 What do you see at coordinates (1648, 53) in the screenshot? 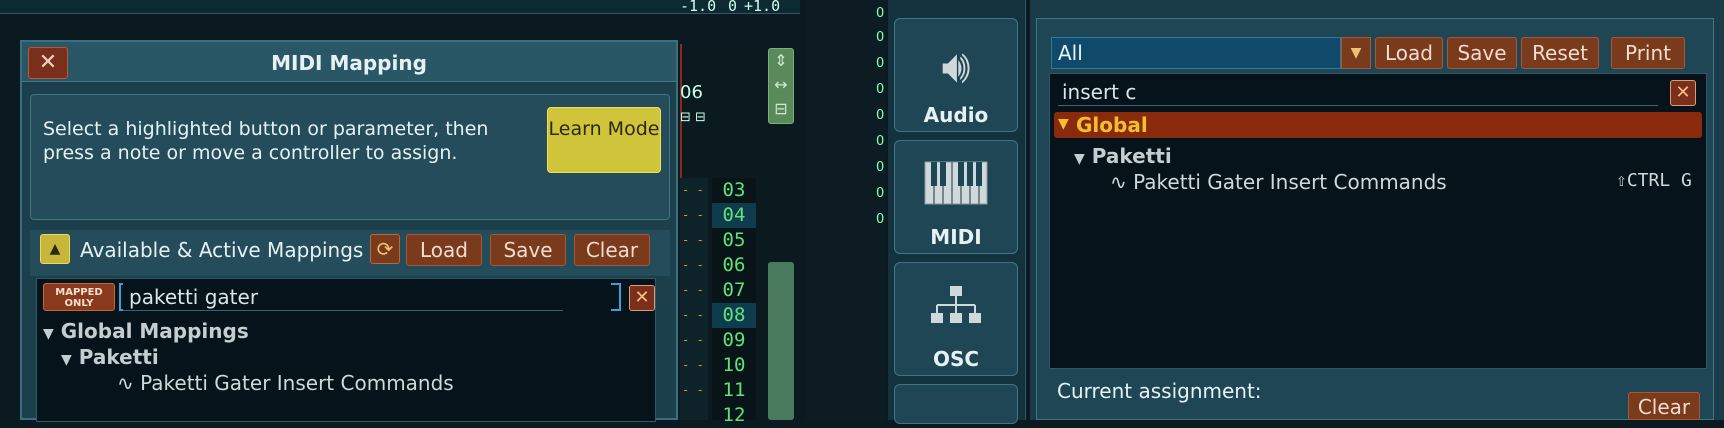
I see `print-button: Print` at bounding box center [1648, 53].